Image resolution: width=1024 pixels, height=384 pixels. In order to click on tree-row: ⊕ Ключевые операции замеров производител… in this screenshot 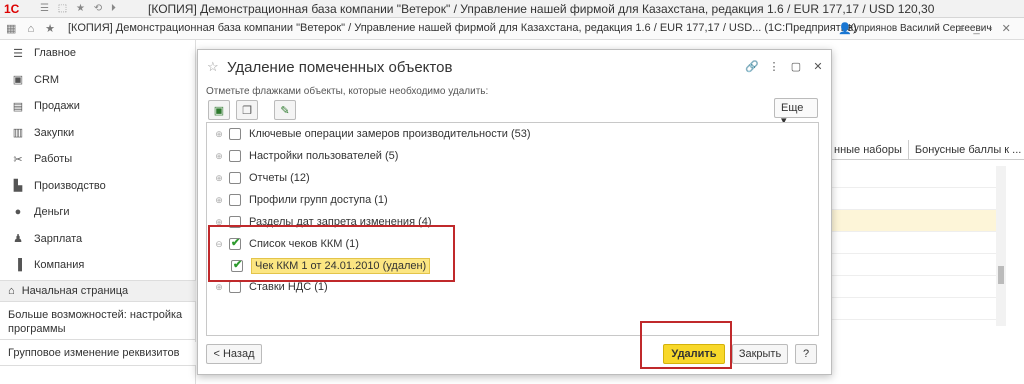, I will do `click(369, 134)`.